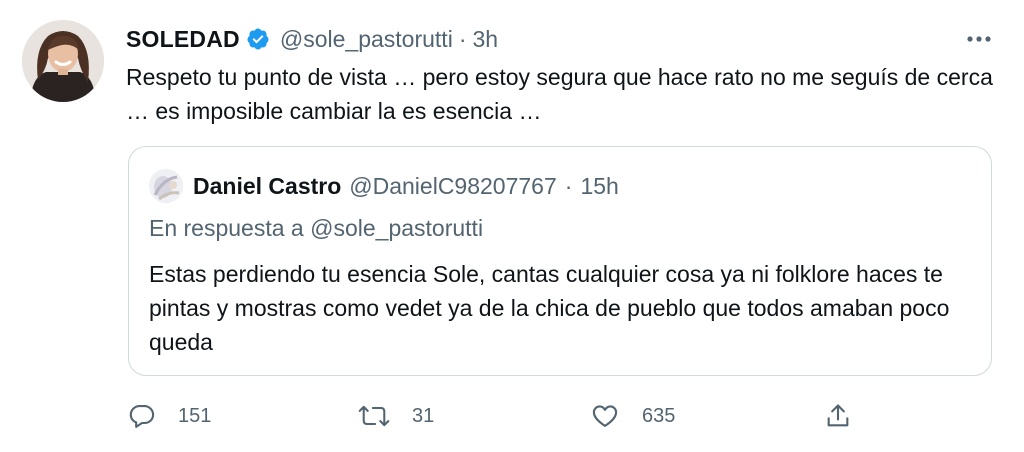 The width and height of the screenshot is (1024, 452). I want to click on retweet-button: 31, so click(396, 416).